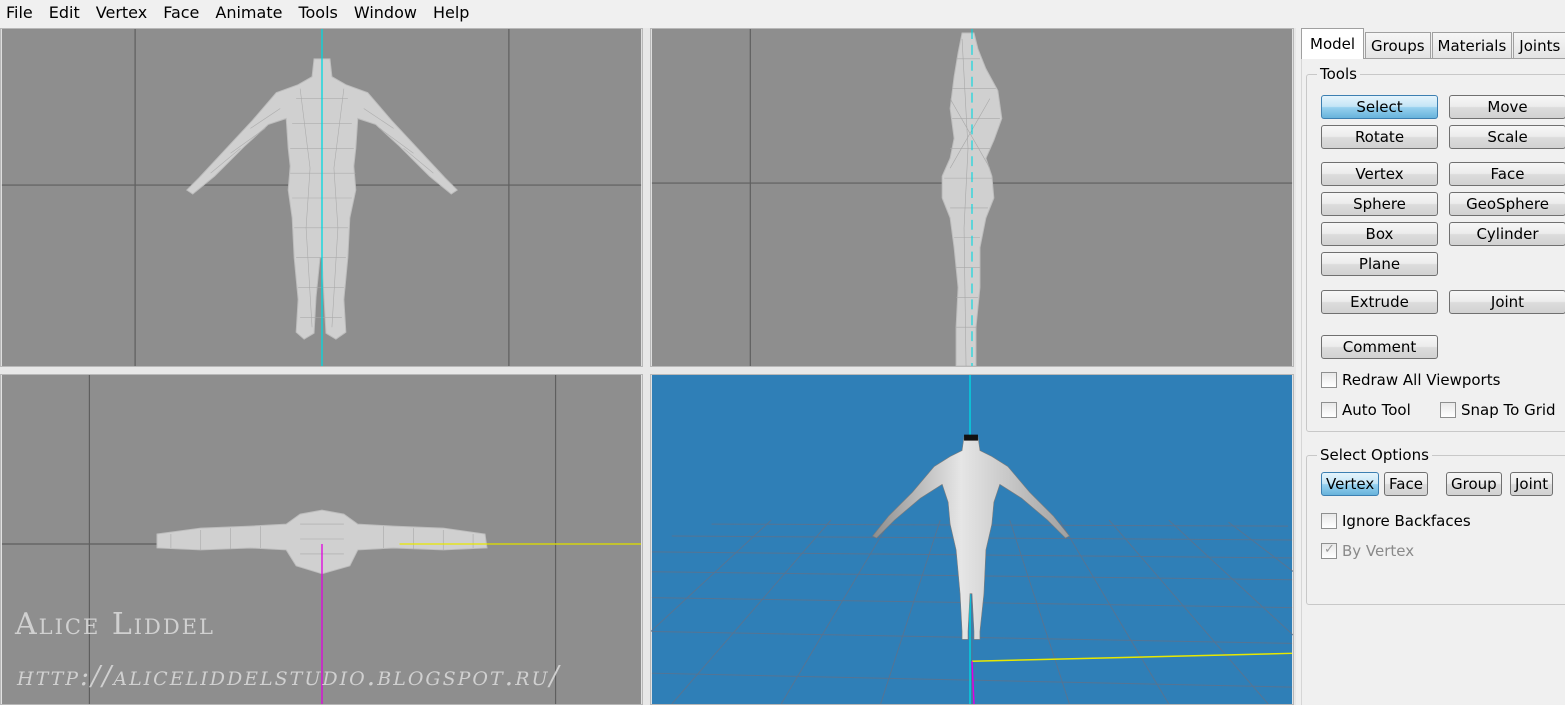  What do you see at coordinates (1333, 43) in the screenshot?
I see `tab-model: Model` at bounding box center [1333, 43].